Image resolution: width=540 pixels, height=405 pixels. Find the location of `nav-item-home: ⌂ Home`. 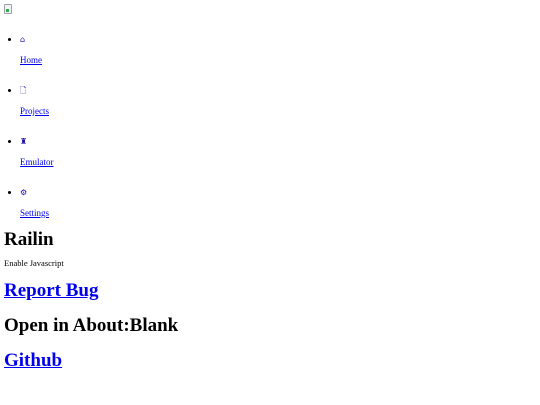

nav-item-home: ⌂ Home is located at coordinates (278, 50).